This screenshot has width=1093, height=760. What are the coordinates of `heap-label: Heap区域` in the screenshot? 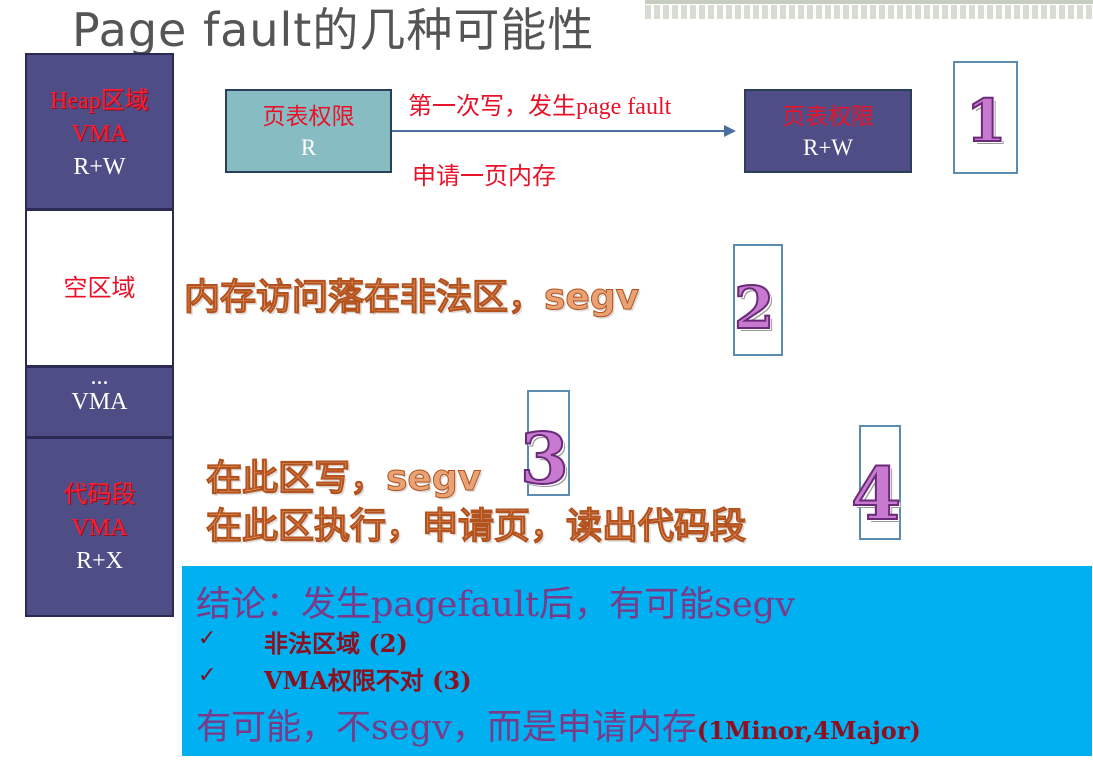 It's located at (99, 101).